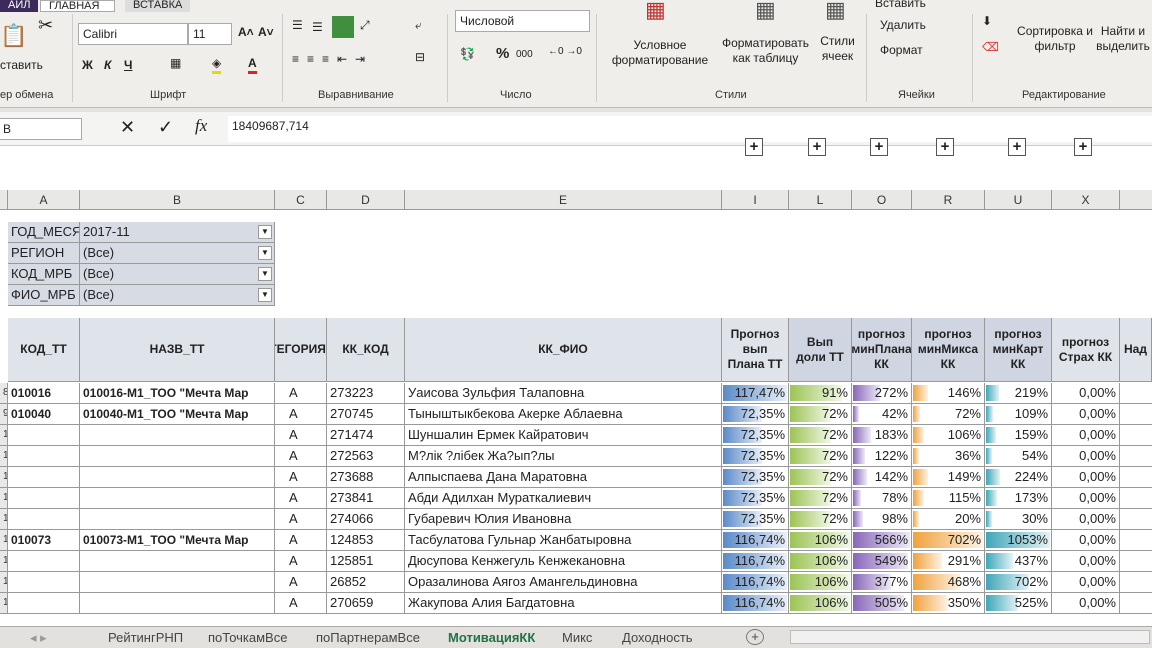 The height and width of the screenshot is (648, 1152). What do you see at coordinates (948, 350) in the screenshot?
I see `column-title: прогноз минМикса КК` at bounding box center [948, 350].